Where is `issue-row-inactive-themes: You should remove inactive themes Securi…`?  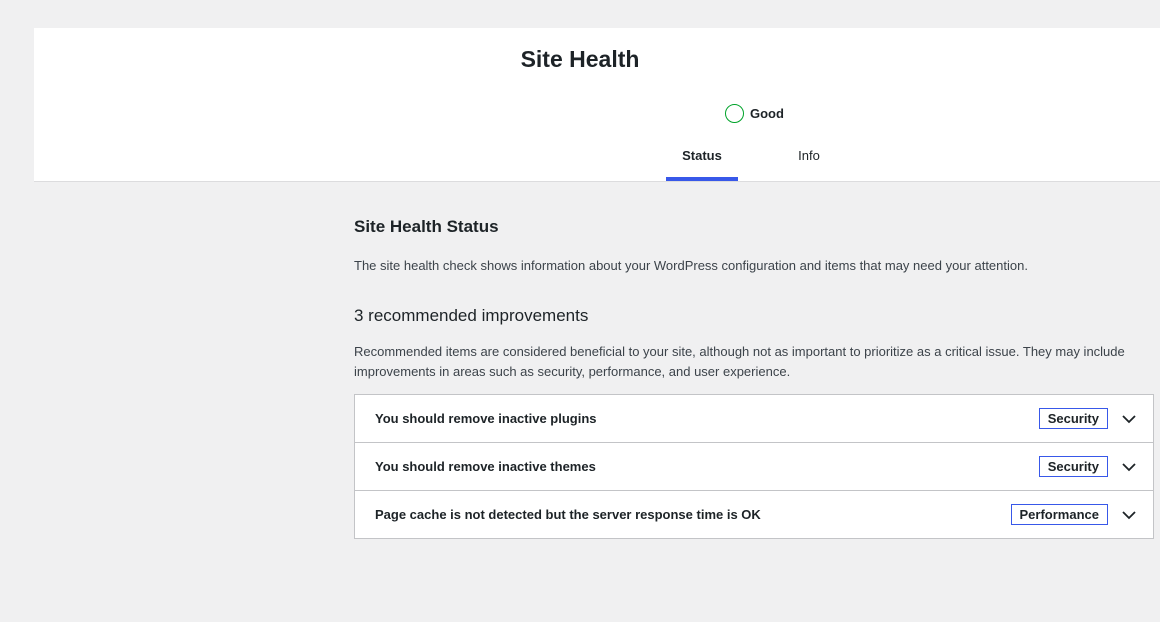
issue-row-inactive-themes: You should remove inactive themes Securi… is located at coordinates (754, 467).